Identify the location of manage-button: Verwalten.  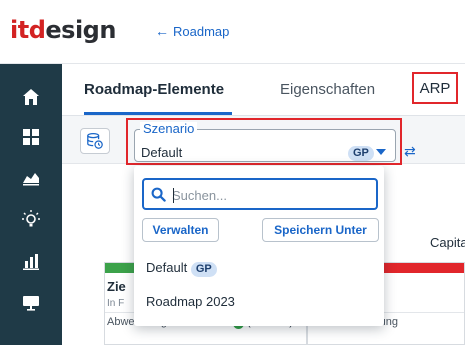
(180, 230).